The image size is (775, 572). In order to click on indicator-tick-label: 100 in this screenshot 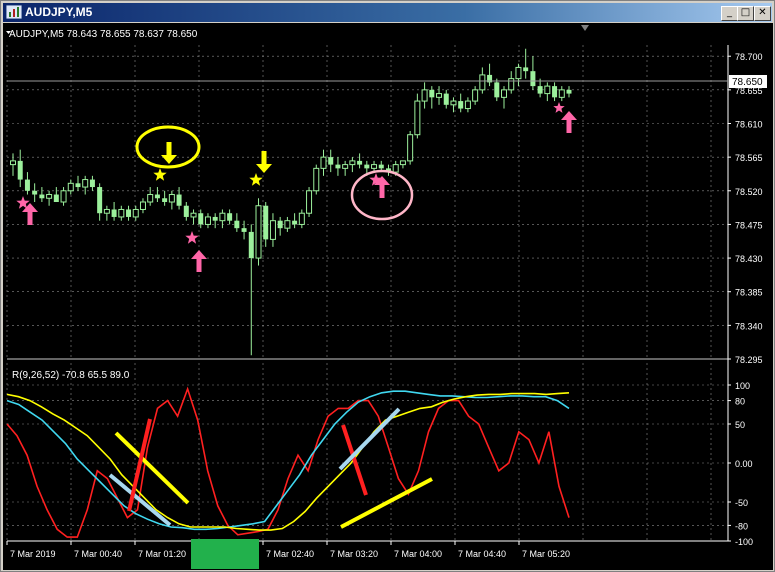, I will do `click(742, 386)`.